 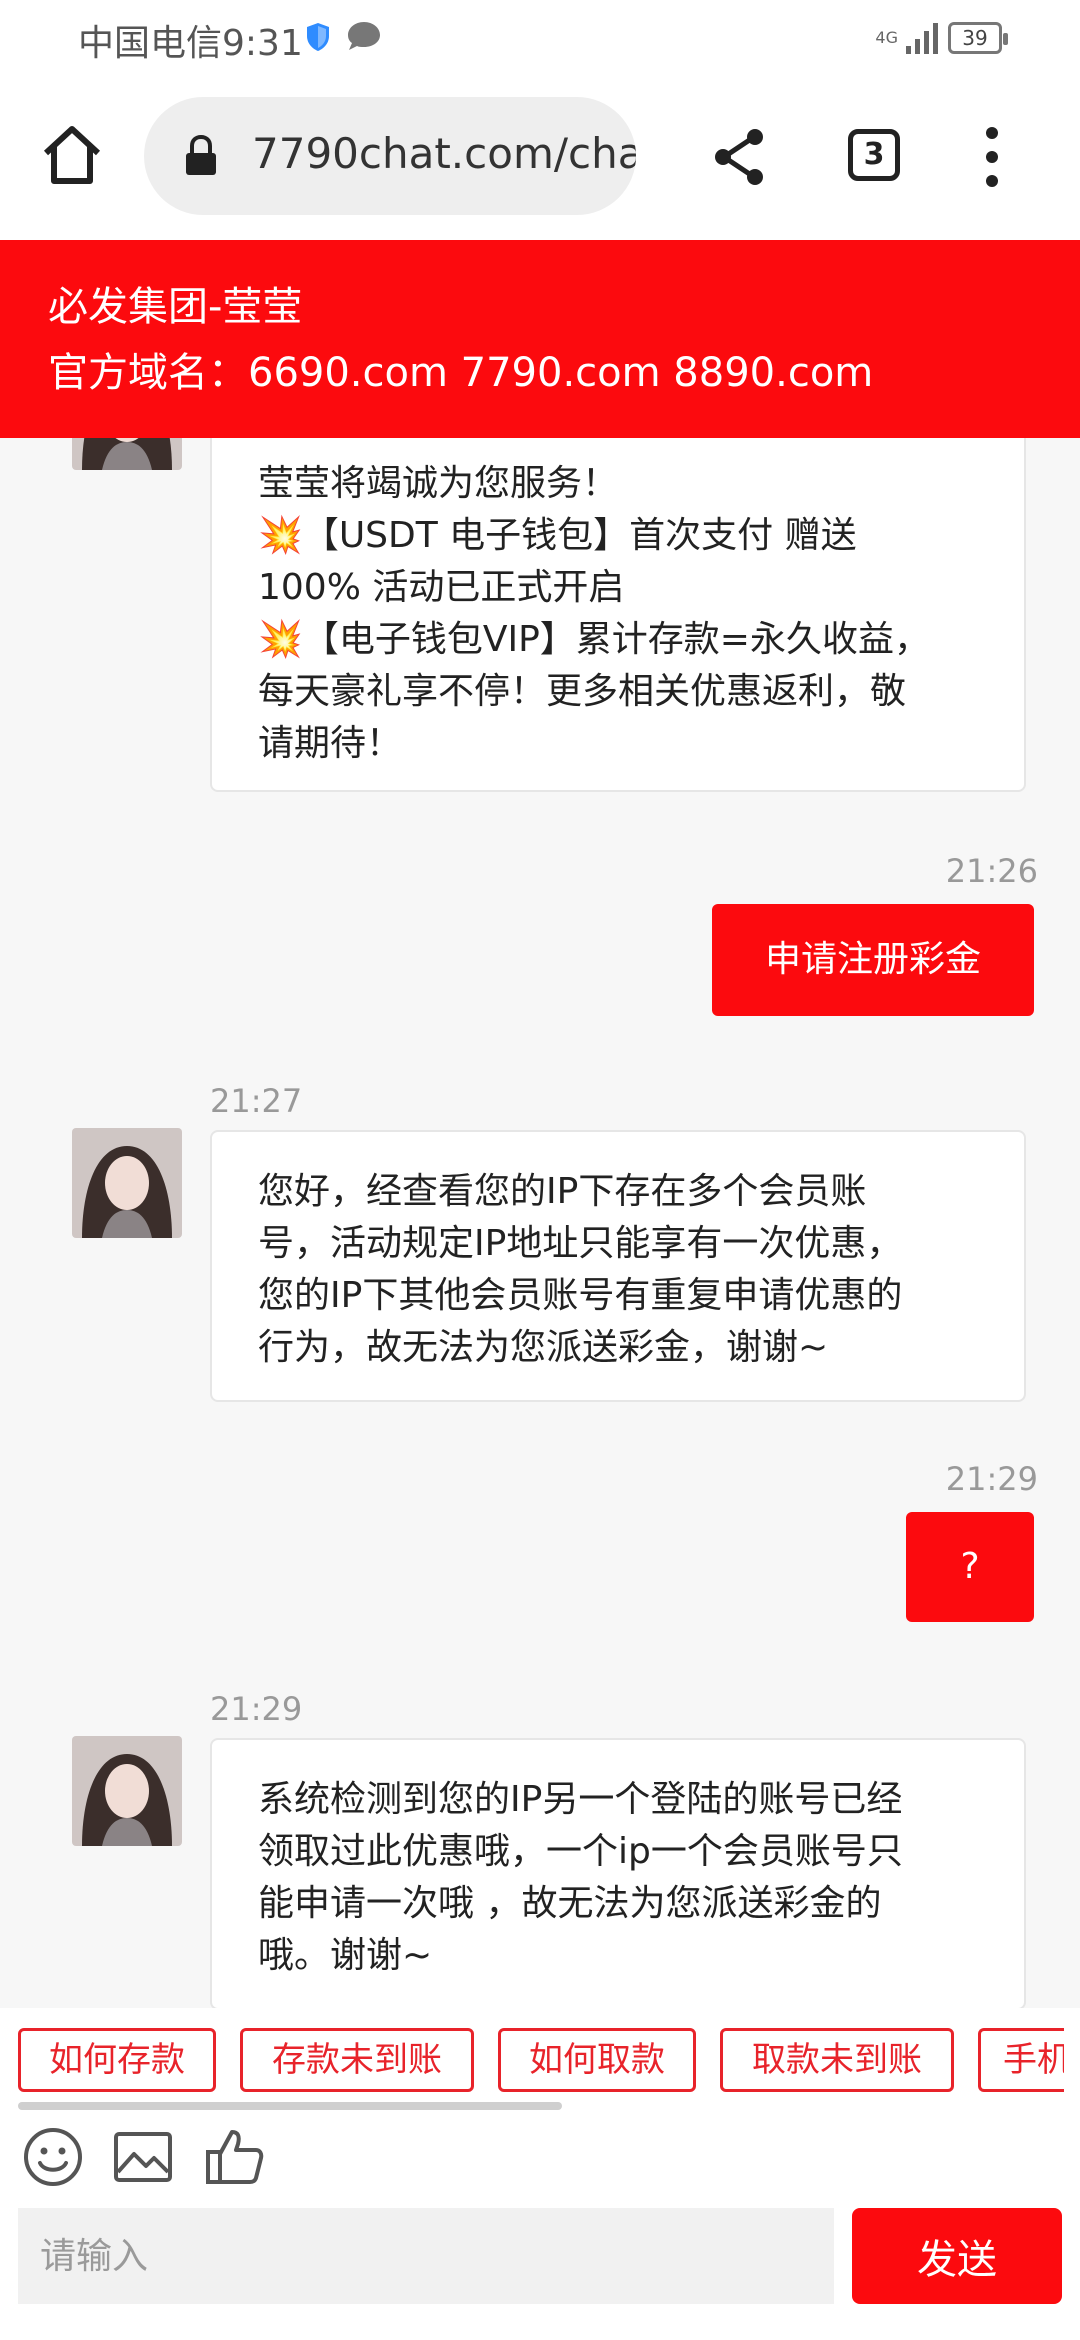 I want to click on carrier-time: 中国电信9:31, so click(x=190, y=40).